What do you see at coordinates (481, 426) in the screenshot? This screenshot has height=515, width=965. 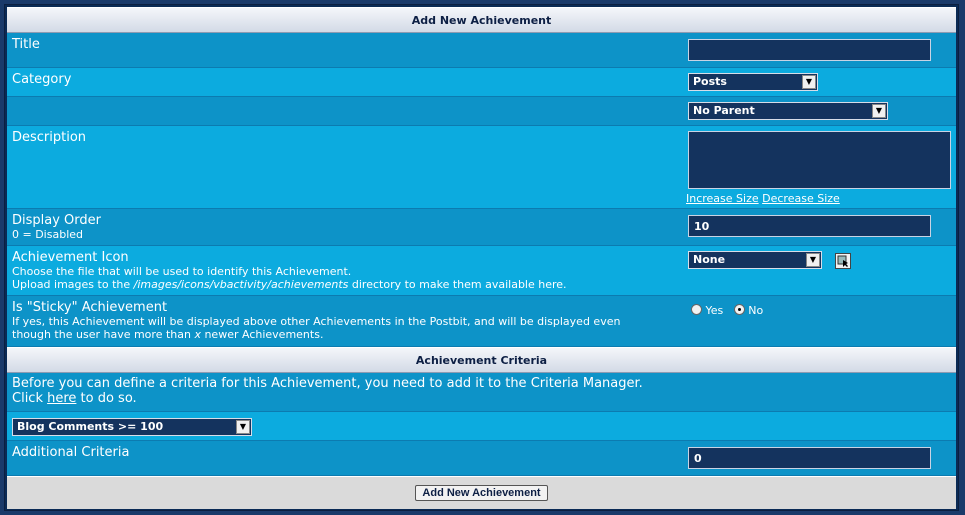 I see `criteria-select-row: Blog Comments >= 100 ▼` at bounding box center [481, 426].